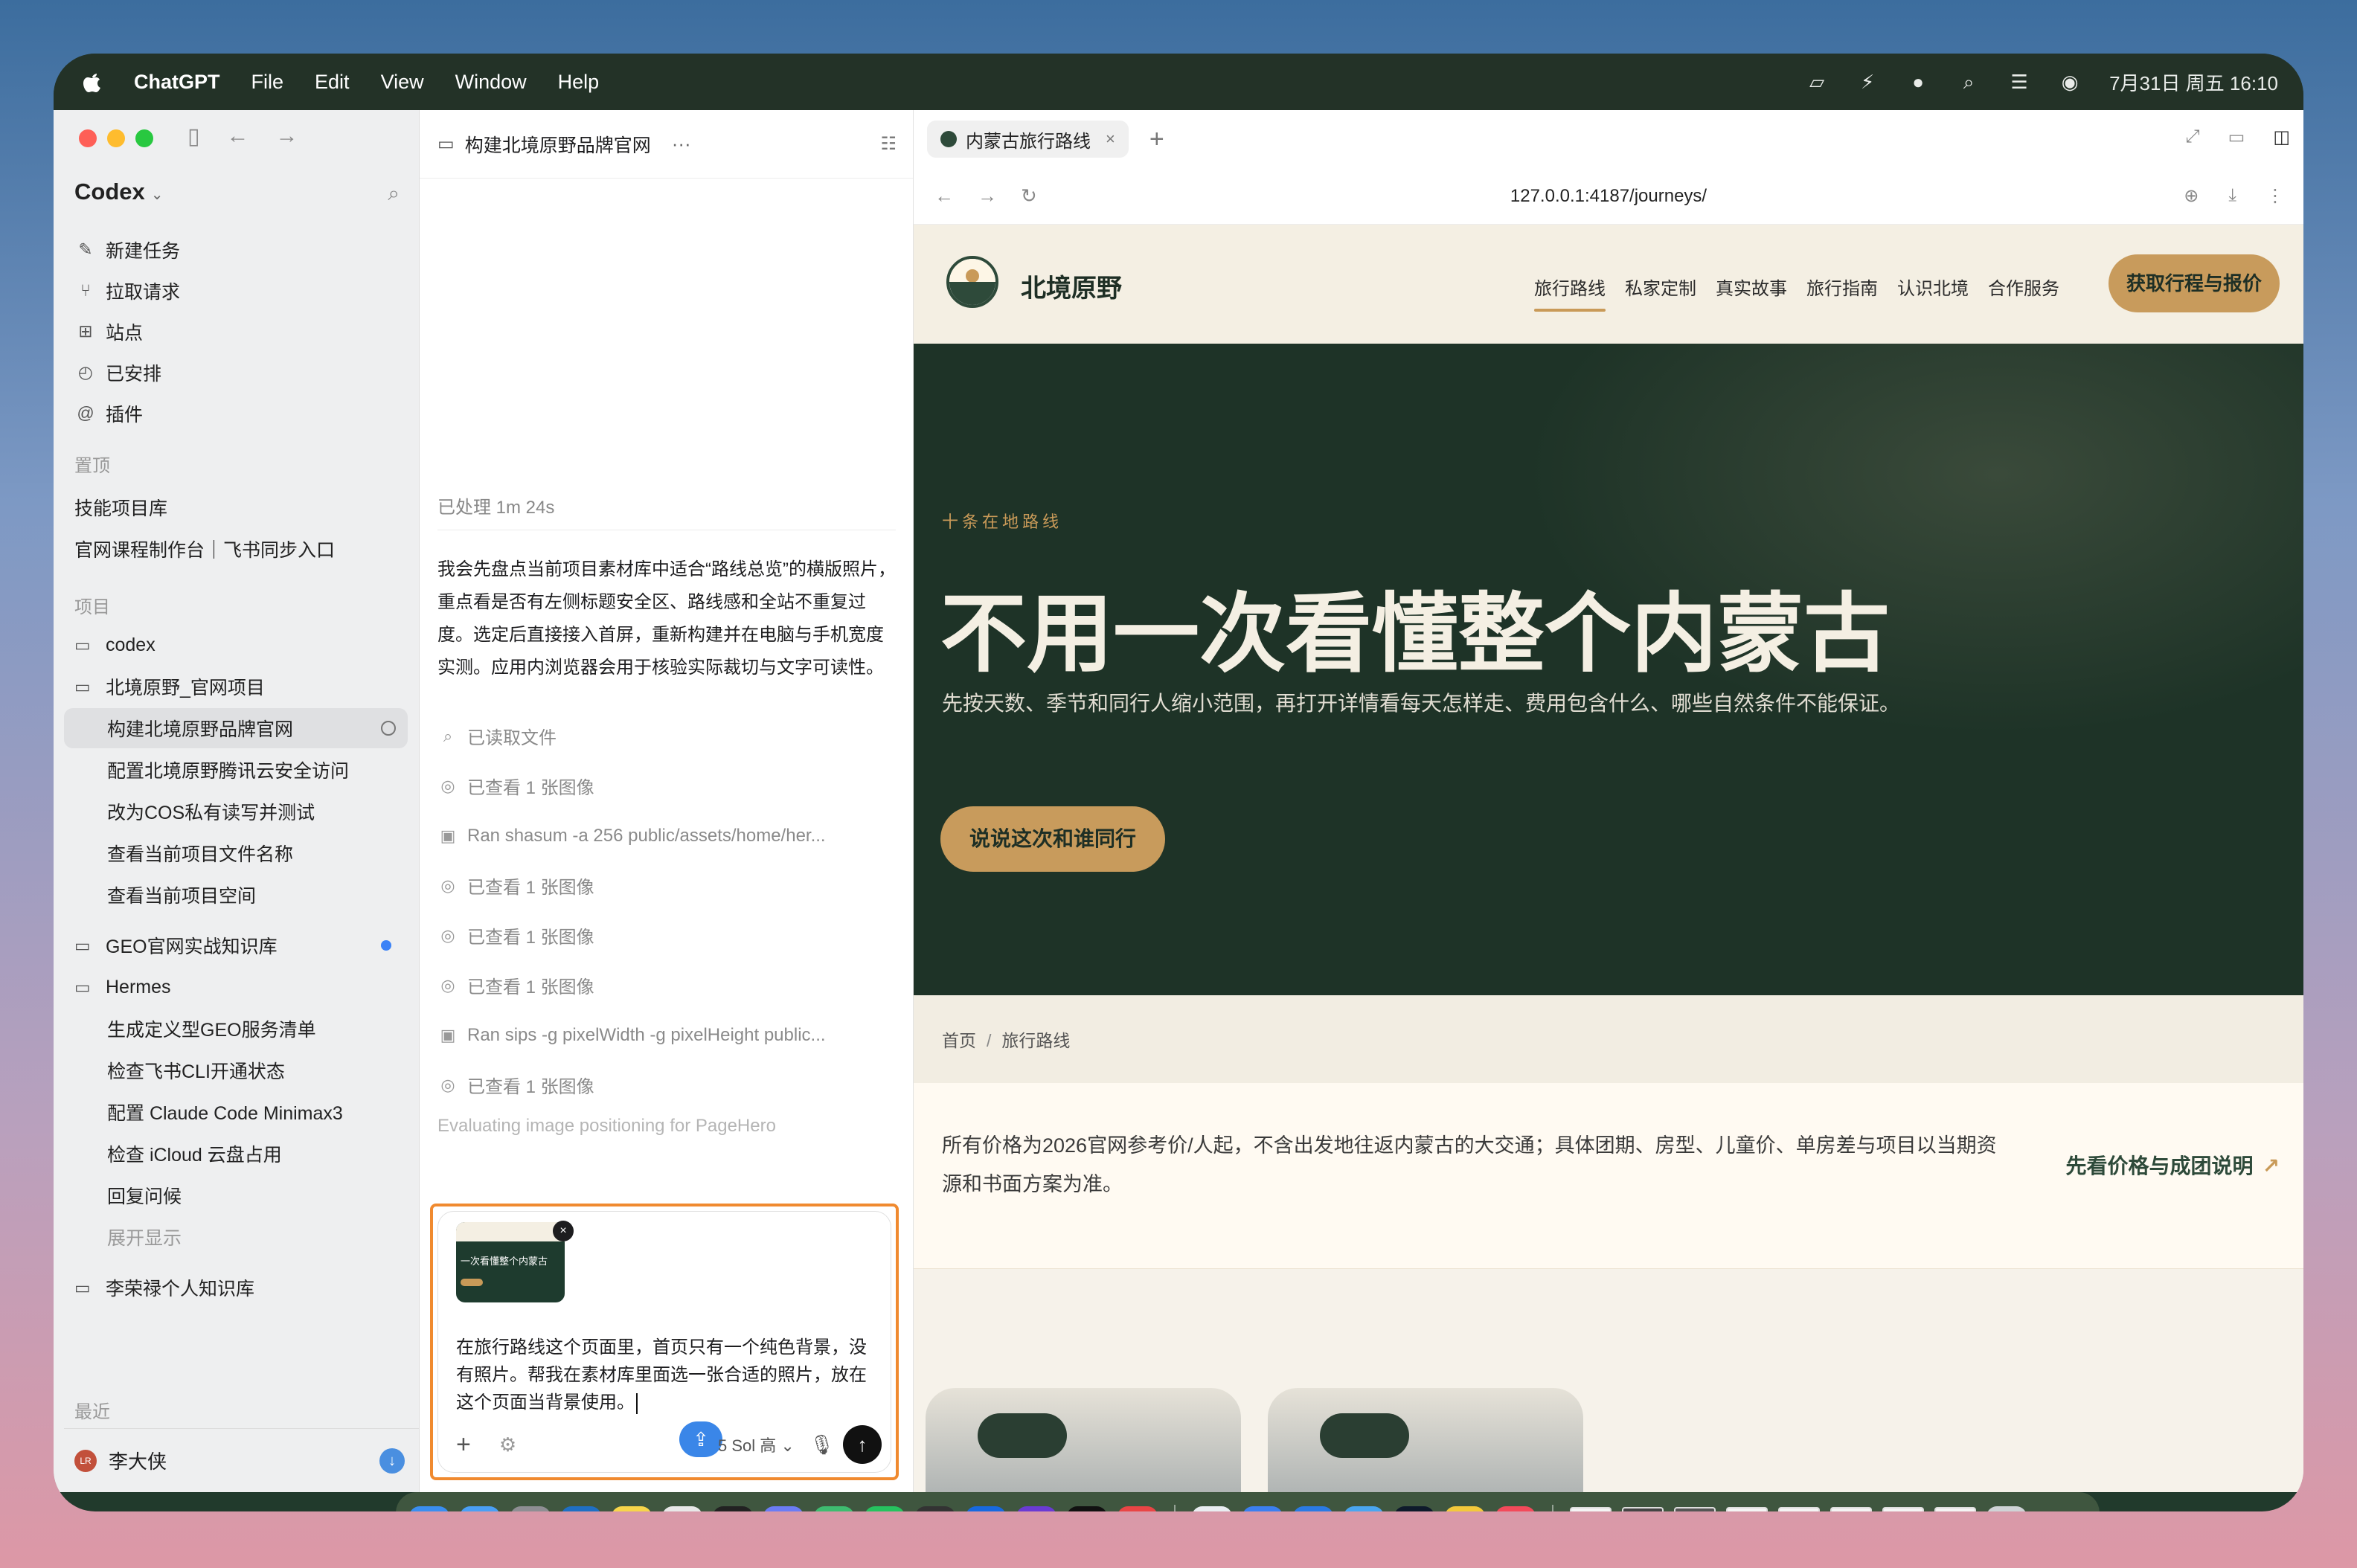  Describe the element at coordinates (119, 192) in the screenshot. I see `workspace-switcher: Codex ⌄` at that location.